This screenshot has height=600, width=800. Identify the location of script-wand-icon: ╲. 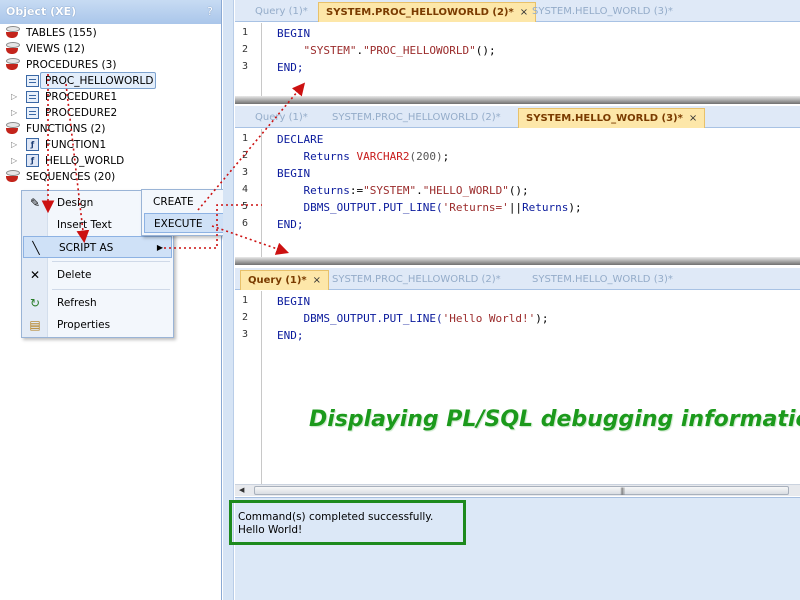
(36, 248).